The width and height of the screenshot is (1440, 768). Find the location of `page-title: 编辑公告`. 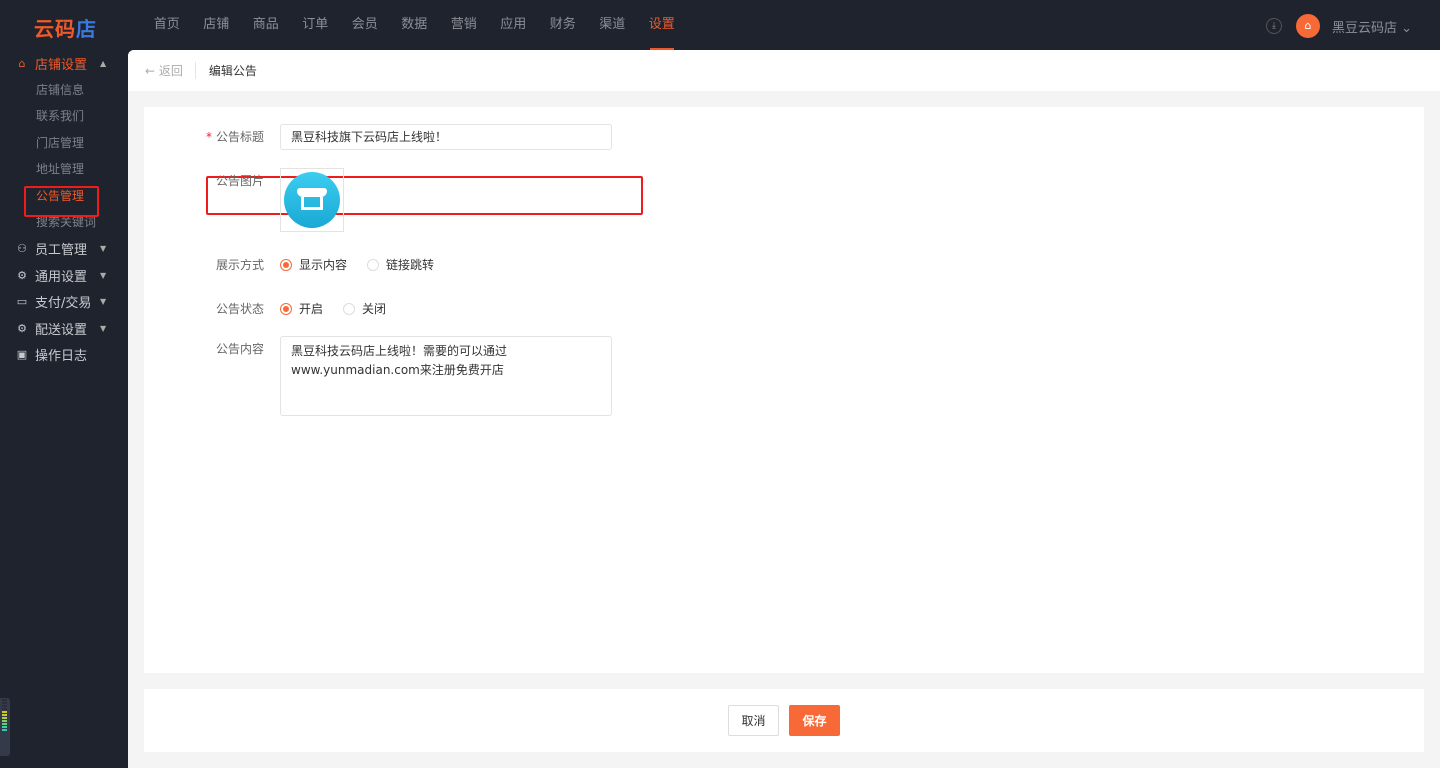

page-title: 编辑公告 is located at coordinates (232, 71).